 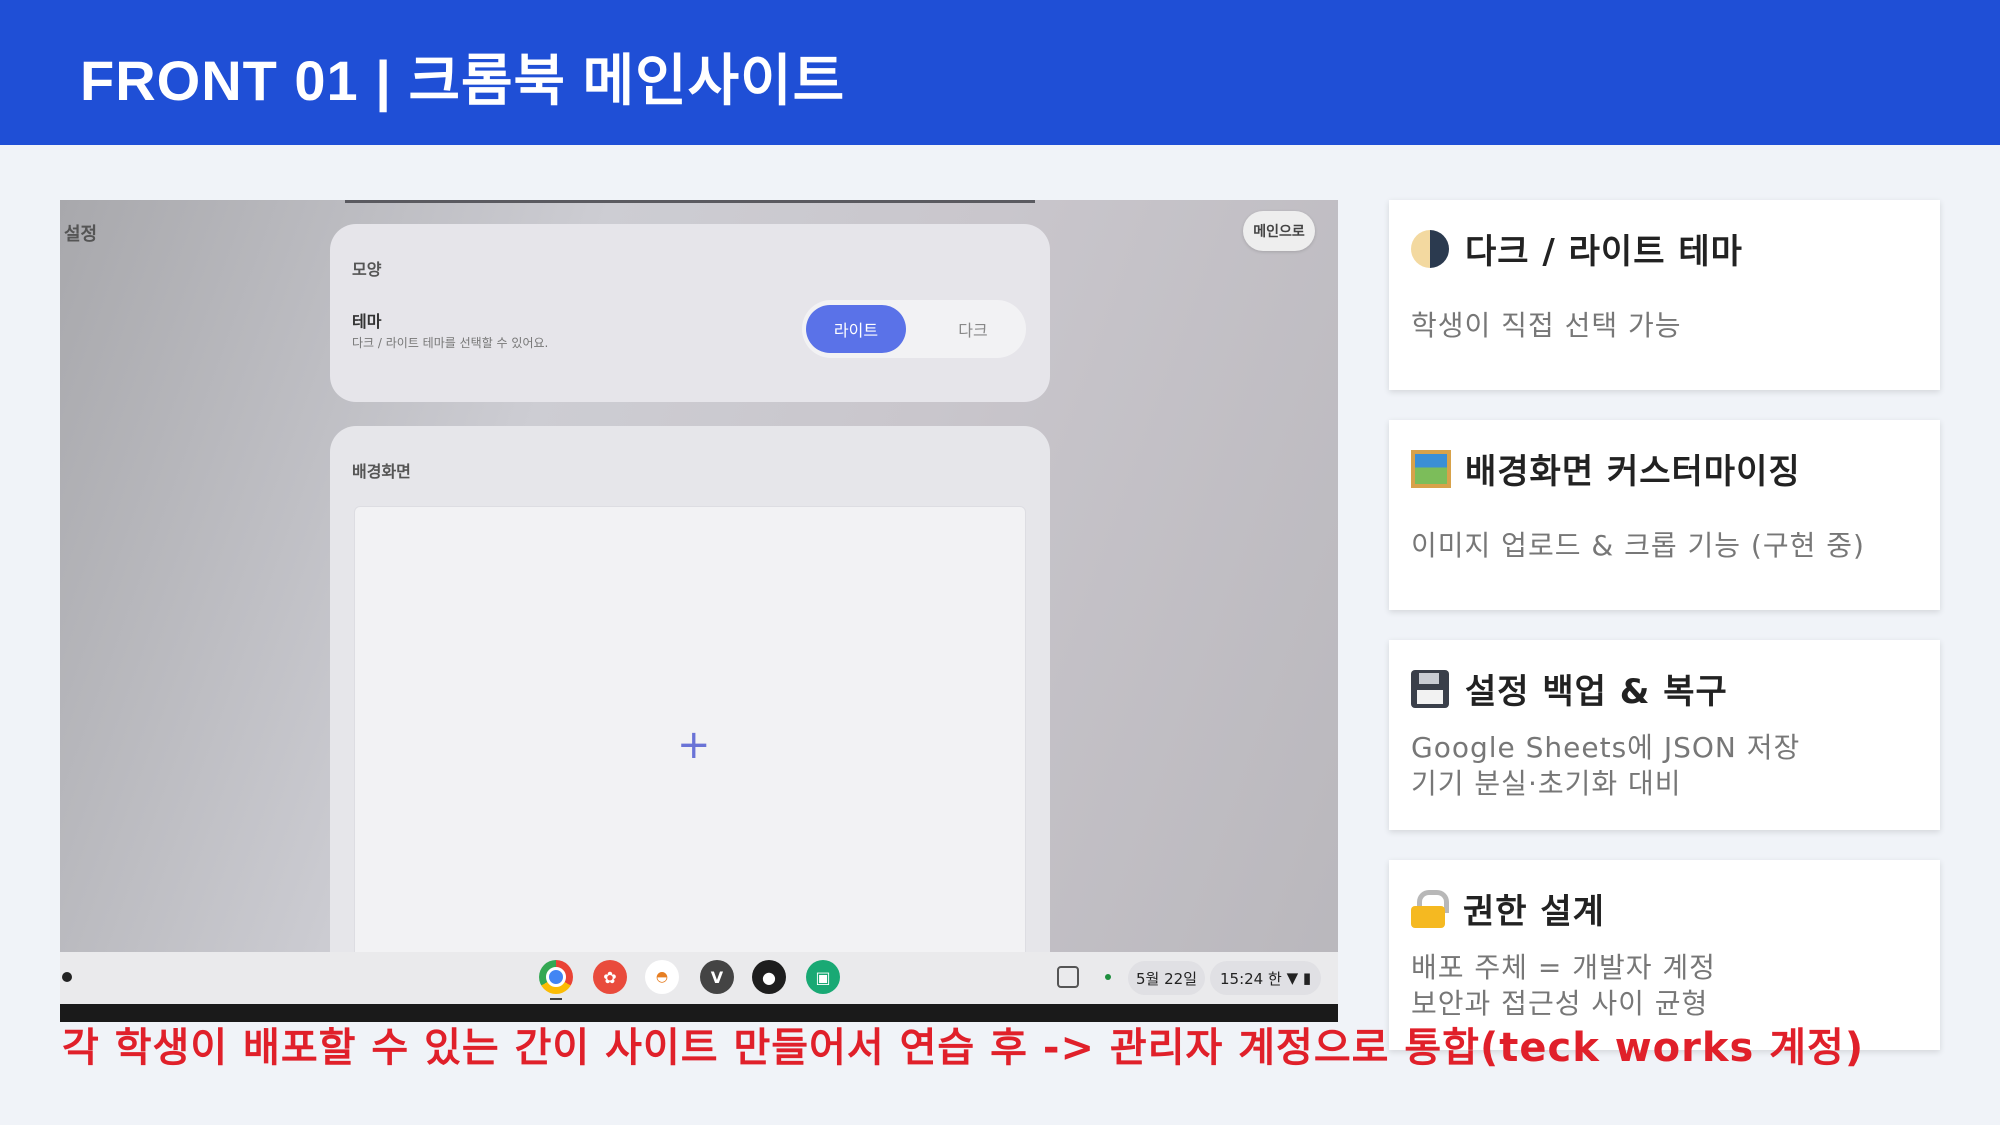 I want to click on background-label: 배경화면, so click(x=381, y=471).